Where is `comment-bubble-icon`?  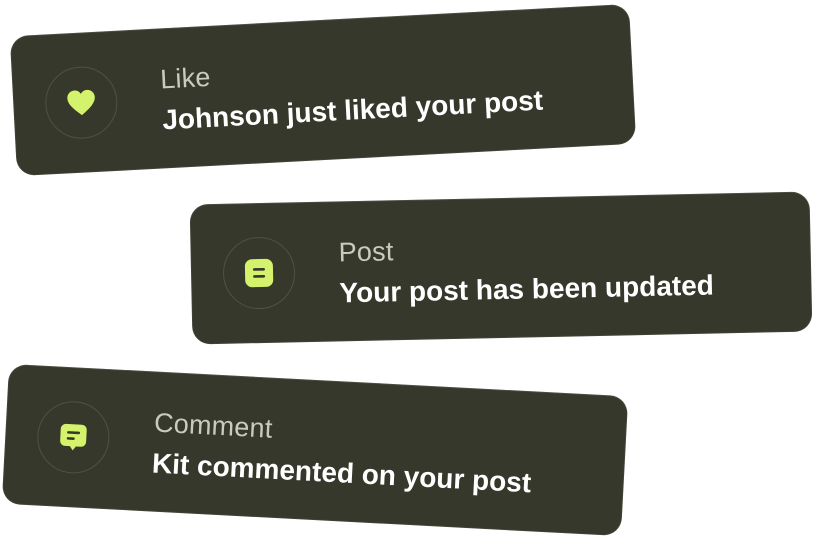 comment-bubble-icon is located at coordinates (74, 438).